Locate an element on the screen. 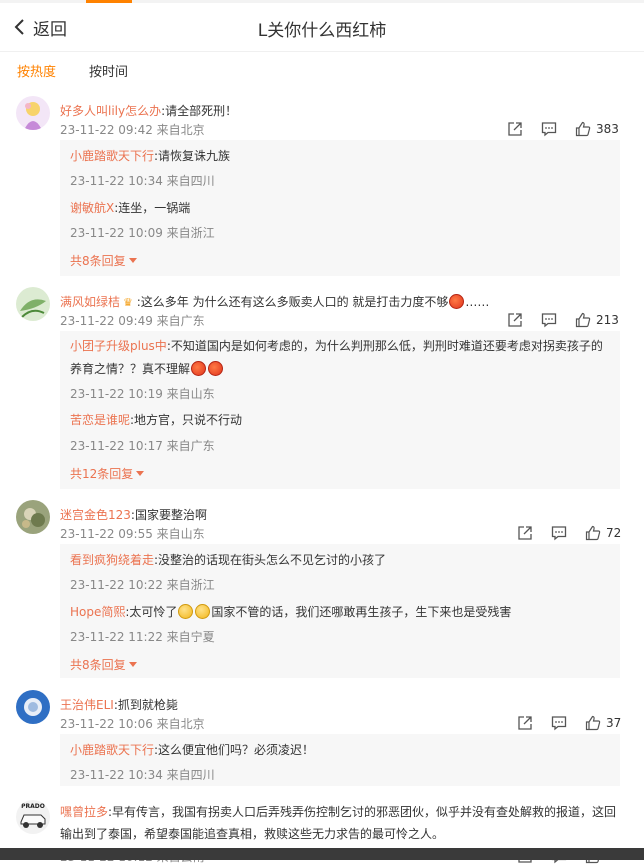 The height and width of the screenshot is (865, 644). like-button: 213 is located at coordinates (597, 320).